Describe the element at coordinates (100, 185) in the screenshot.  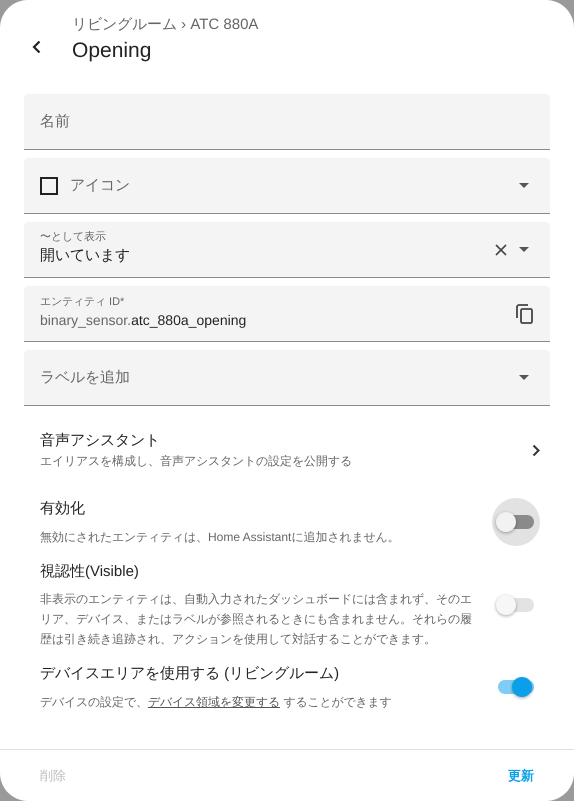
I see `field-placeholder: アイコン` at that location.